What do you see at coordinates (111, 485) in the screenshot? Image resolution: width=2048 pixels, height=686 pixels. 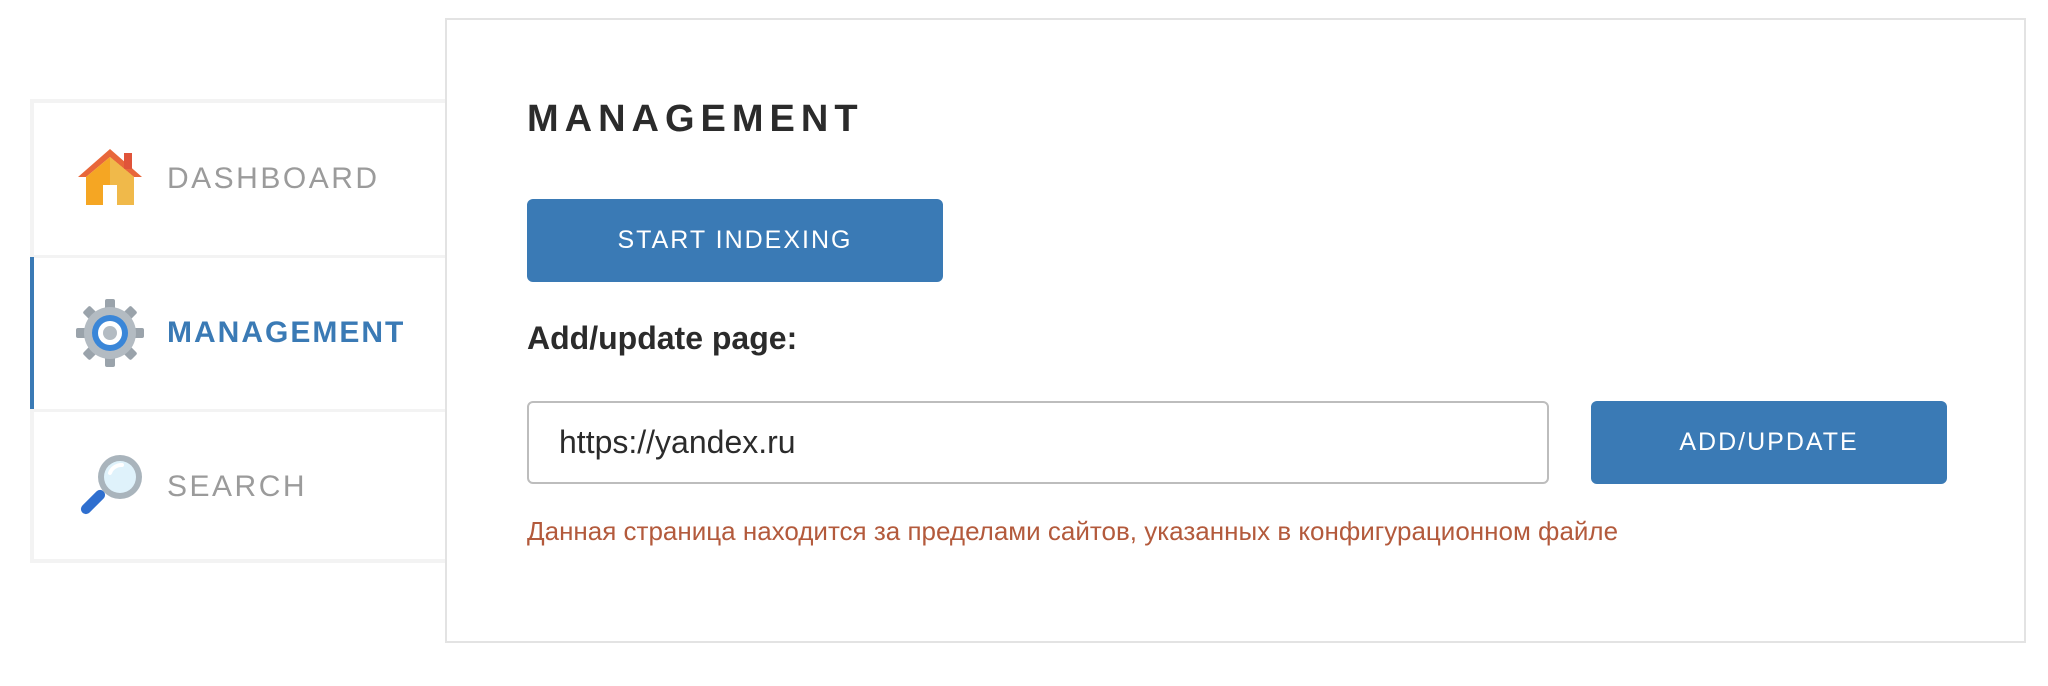 I see `magnifier-icon` at bounding box center [111, 485].